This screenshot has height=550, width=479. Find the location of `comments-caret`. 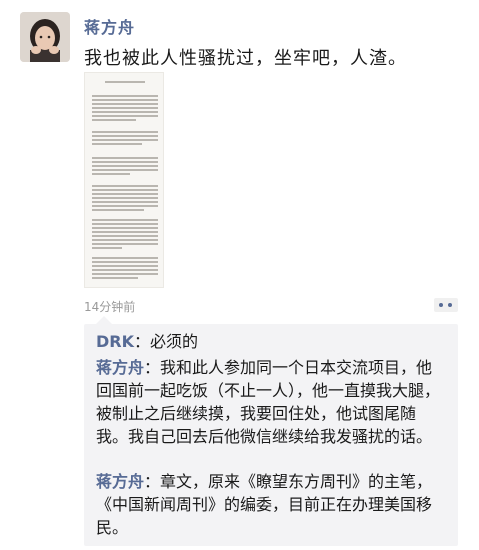

comments-caret is located at coordinates (104, 320).